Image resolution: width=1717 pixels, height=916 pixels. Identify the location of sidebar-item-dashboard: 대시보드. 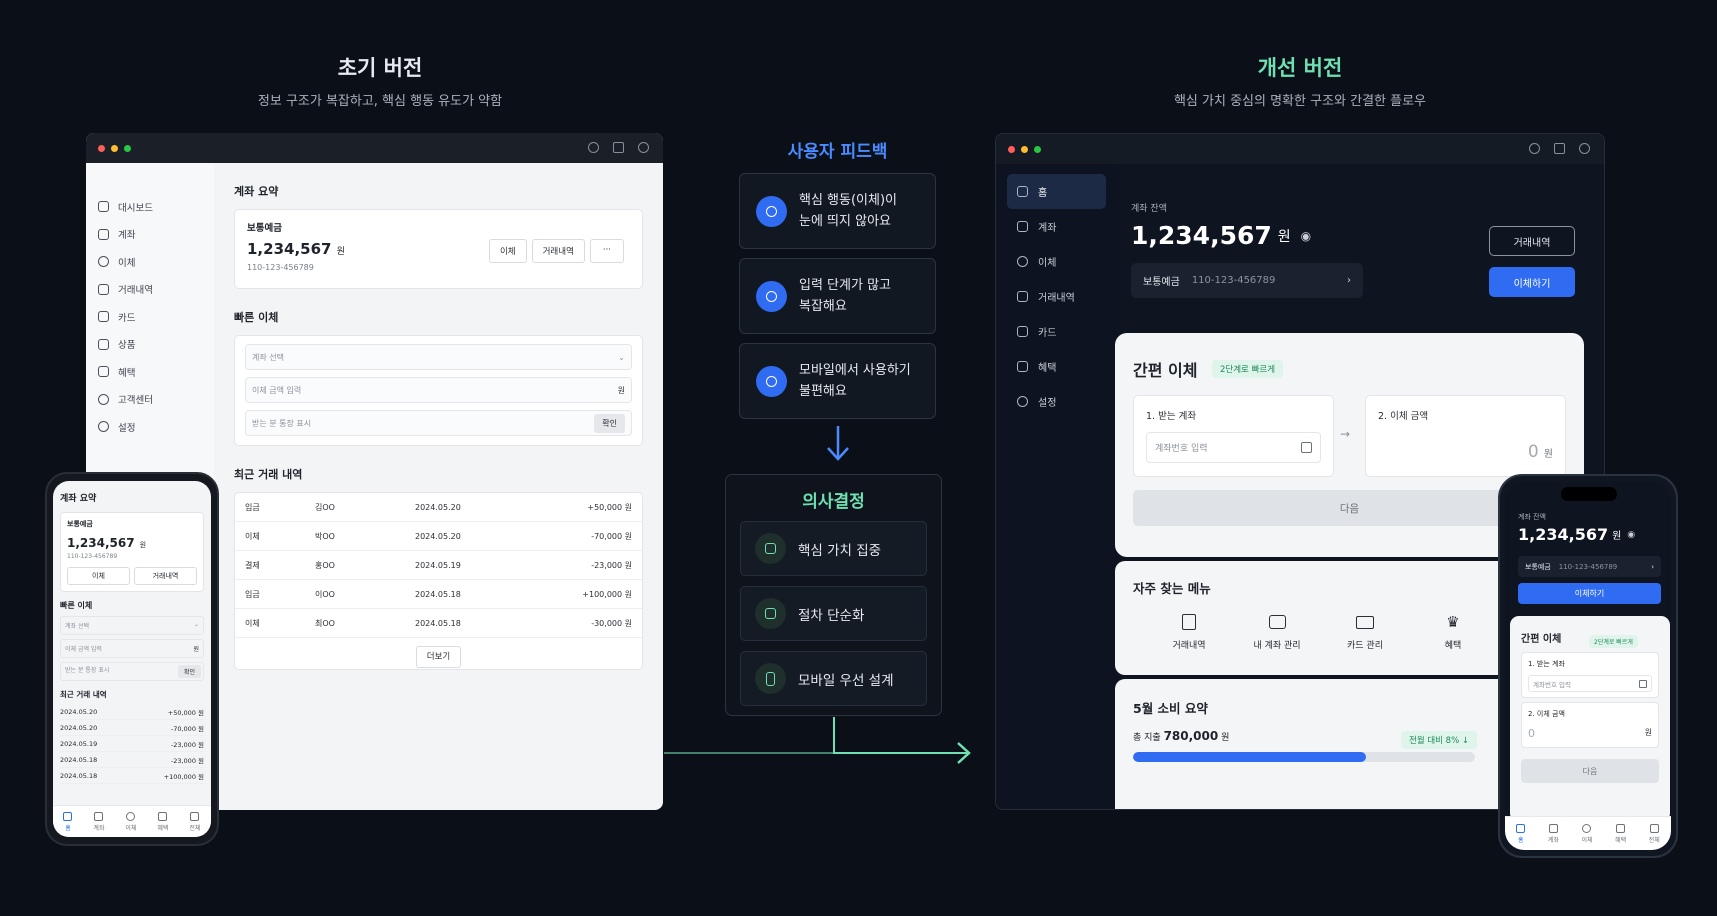
(150, 207).